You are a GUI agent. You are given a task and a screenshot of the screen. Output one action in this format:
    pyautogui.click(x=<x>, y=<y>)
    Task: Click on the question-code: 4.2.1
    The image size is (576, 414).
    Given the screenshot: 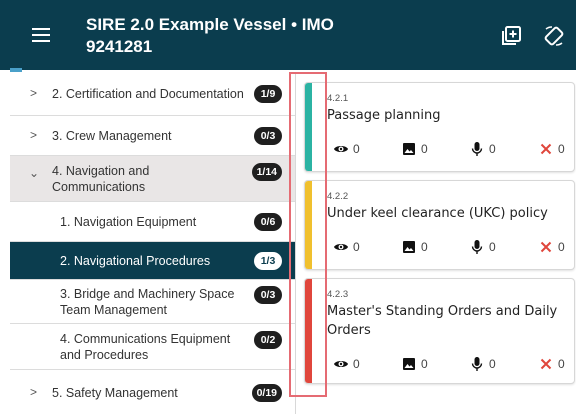 What is the action you would take?
    pyautogui.click(x=338, y=98)
    